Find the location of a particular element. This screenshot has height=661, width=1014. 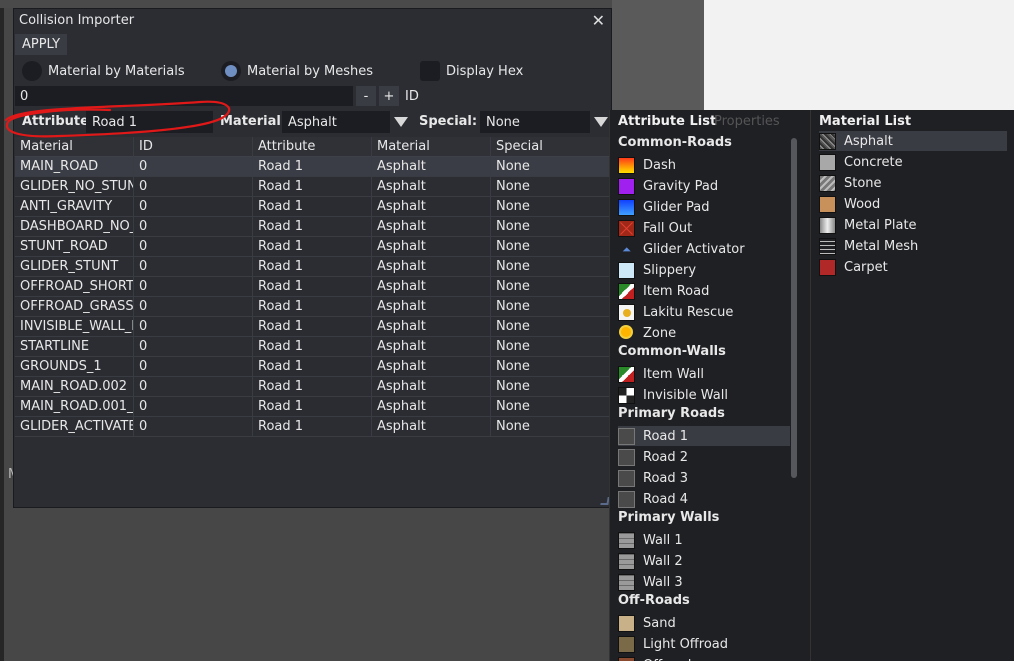

apply-button: APPLY is located at coordinates (41, 44).